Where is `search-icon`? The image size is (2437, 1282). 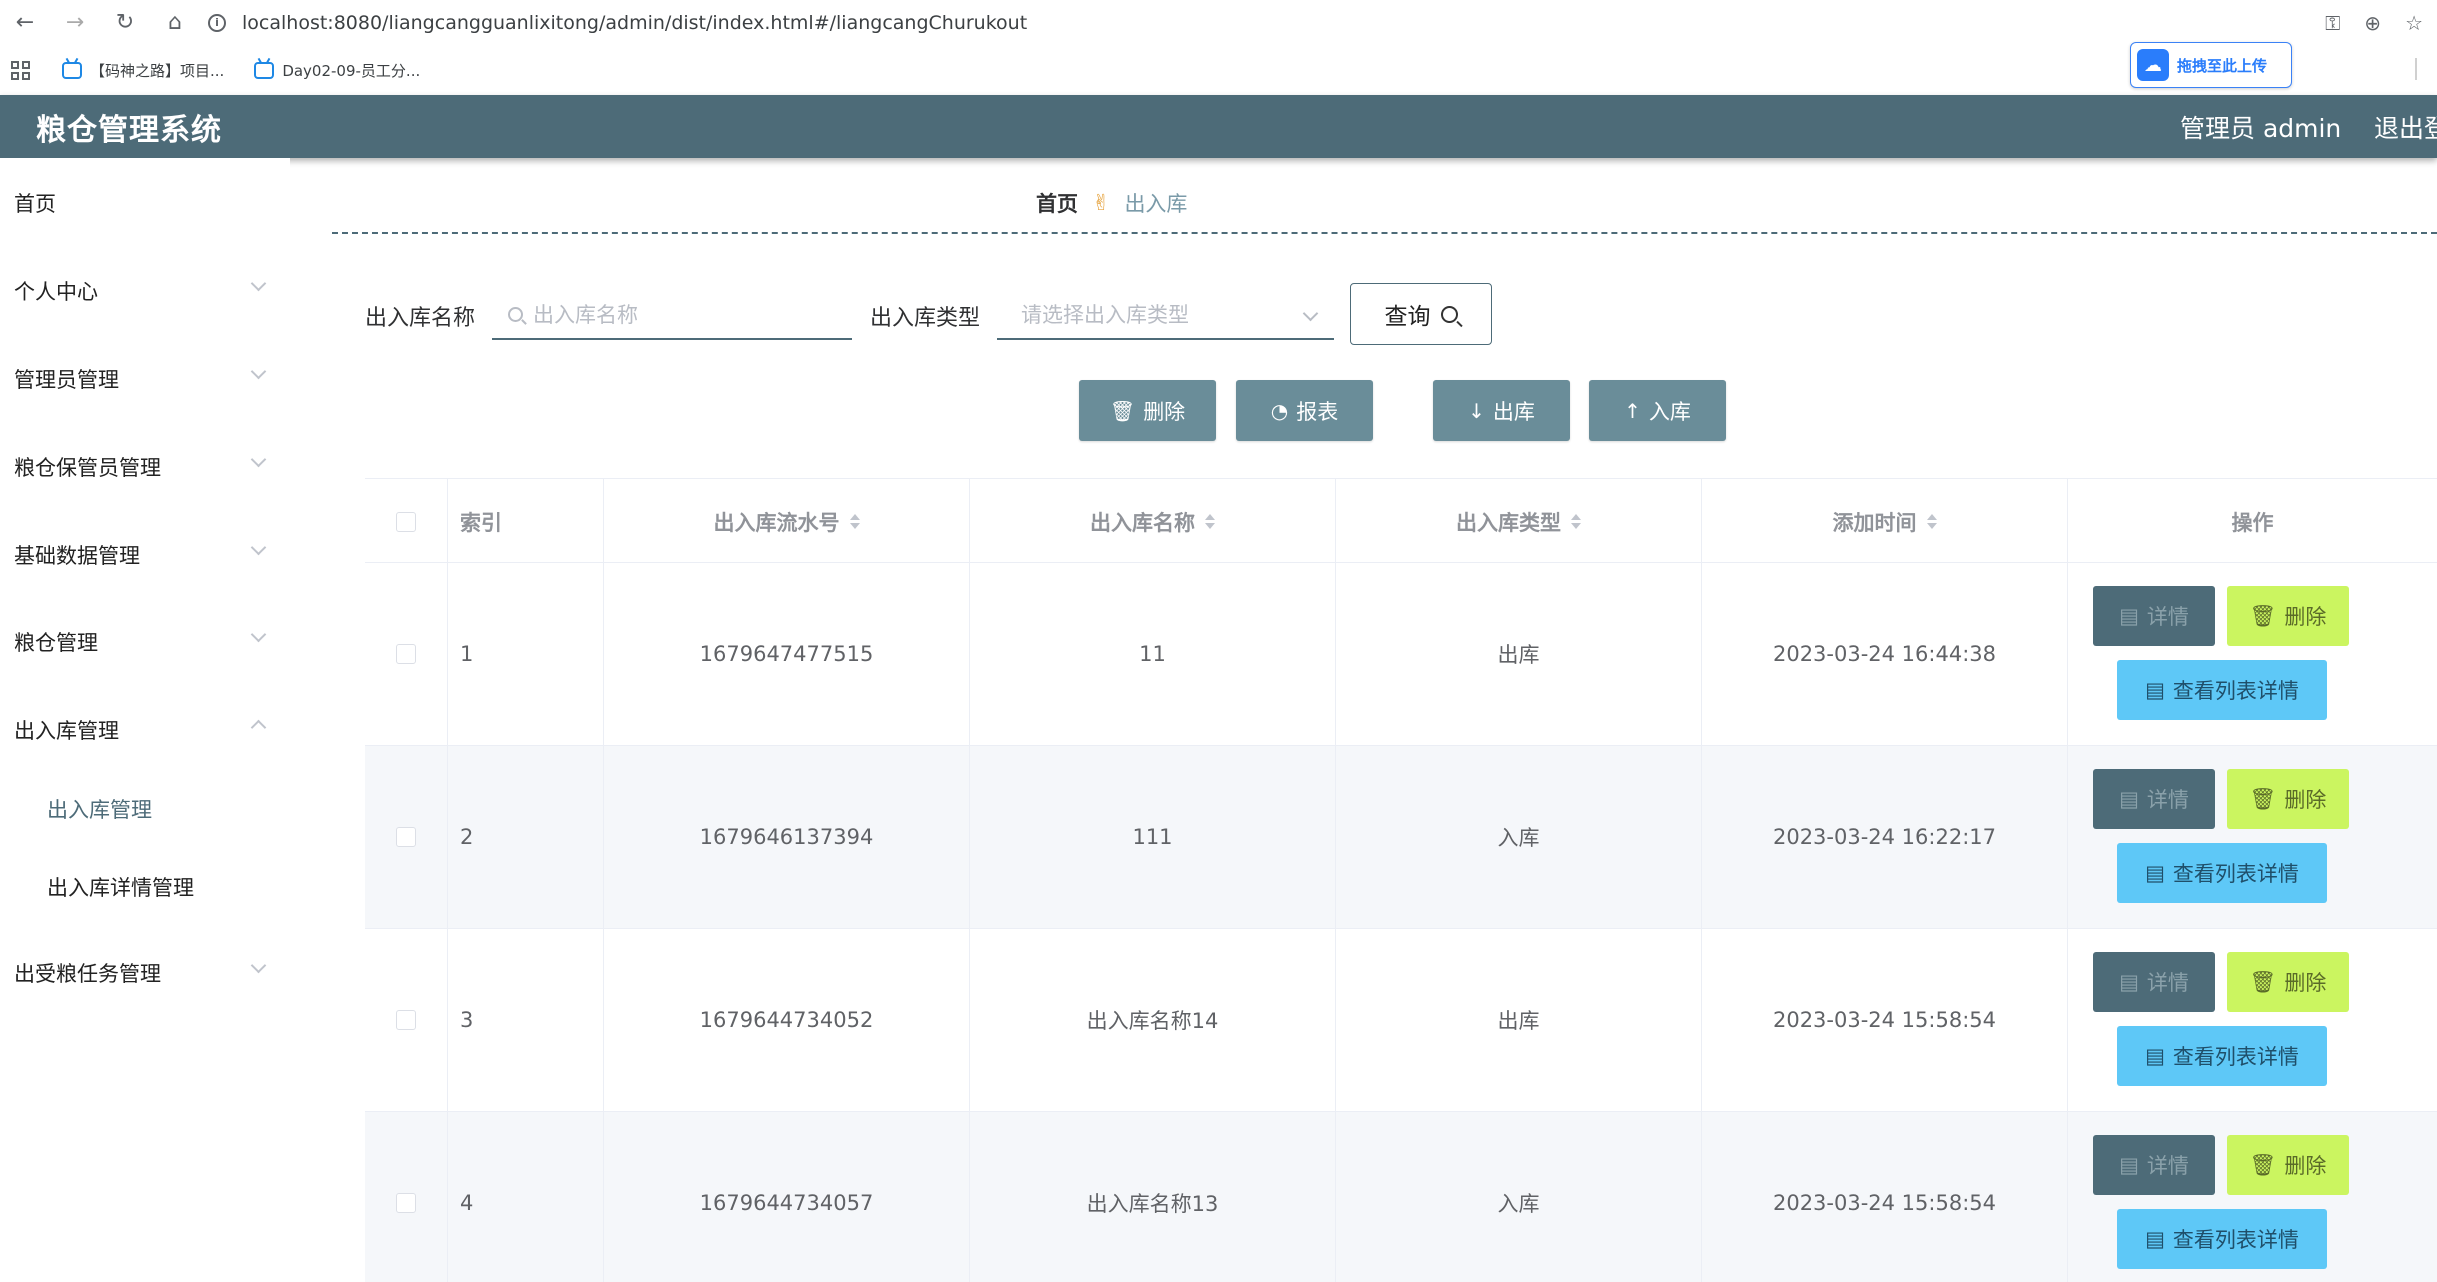 search-icon is located at coordinates (1449, 314).